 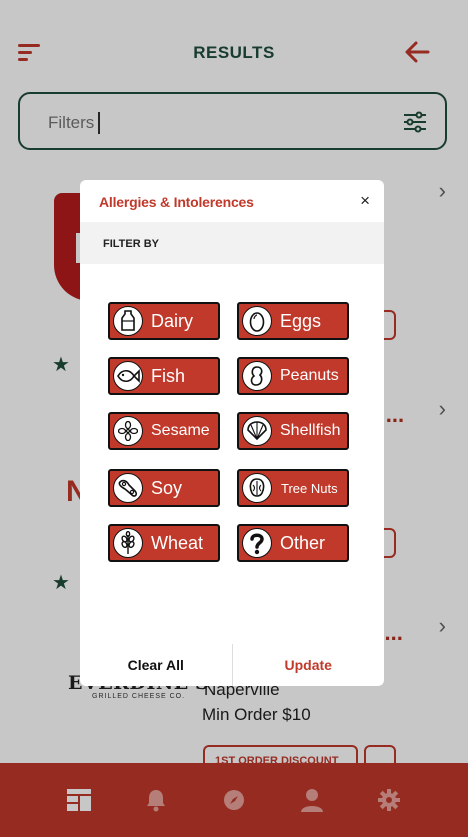 What do you see at coordinates (131, 244) in the screenshot?
I see `filter-by-label: FILTER BY` at bounding box center [131, 244].